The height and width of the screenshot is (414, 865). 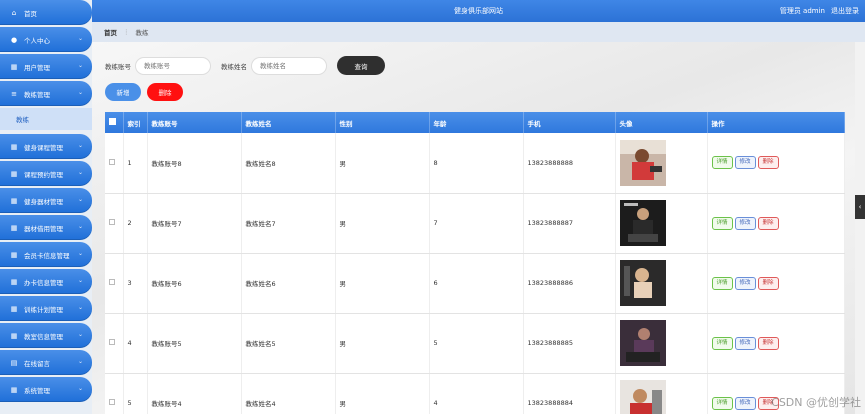 What do you see at coordinates (361, 65) in the screenshot?
I see `query-button: 查询` at bounding box center [361, 65].